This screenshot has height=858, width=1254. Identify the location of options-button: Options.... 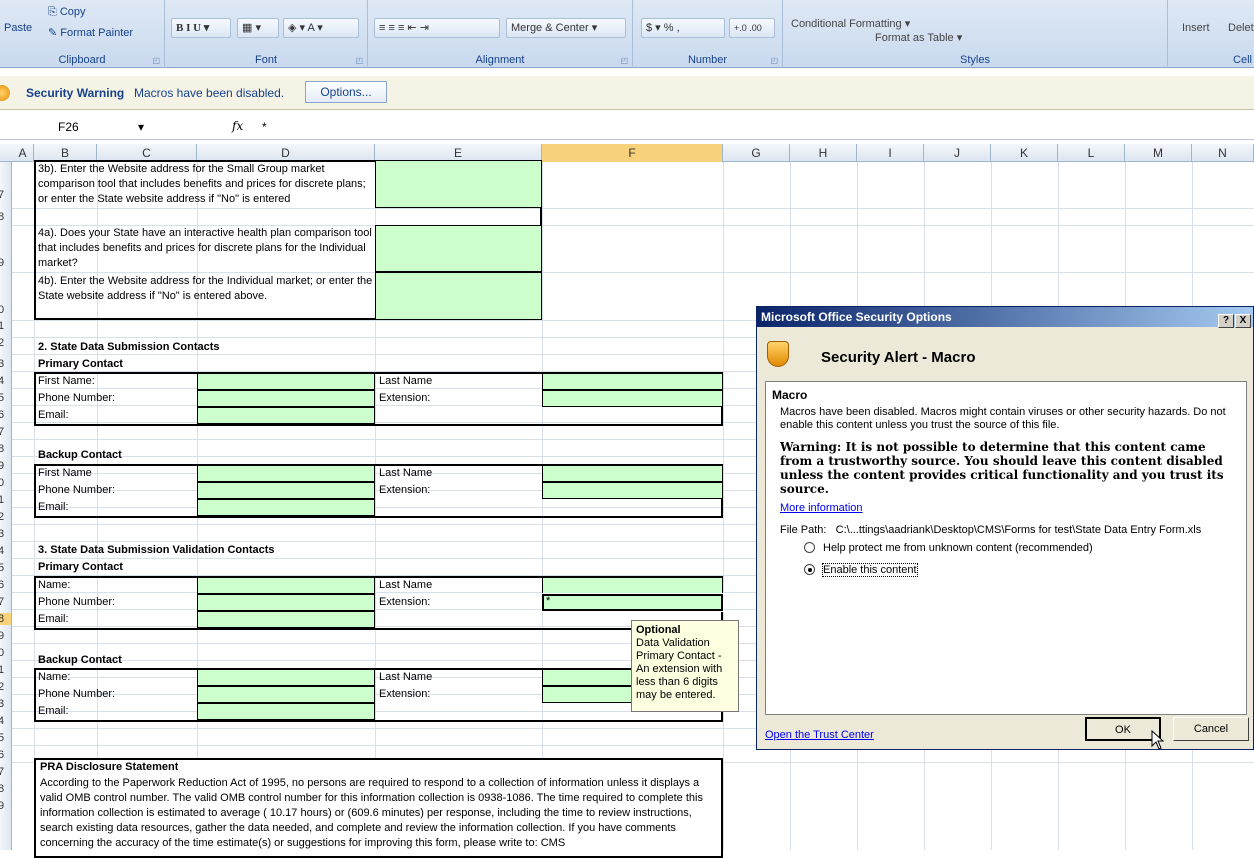
(346, 92).